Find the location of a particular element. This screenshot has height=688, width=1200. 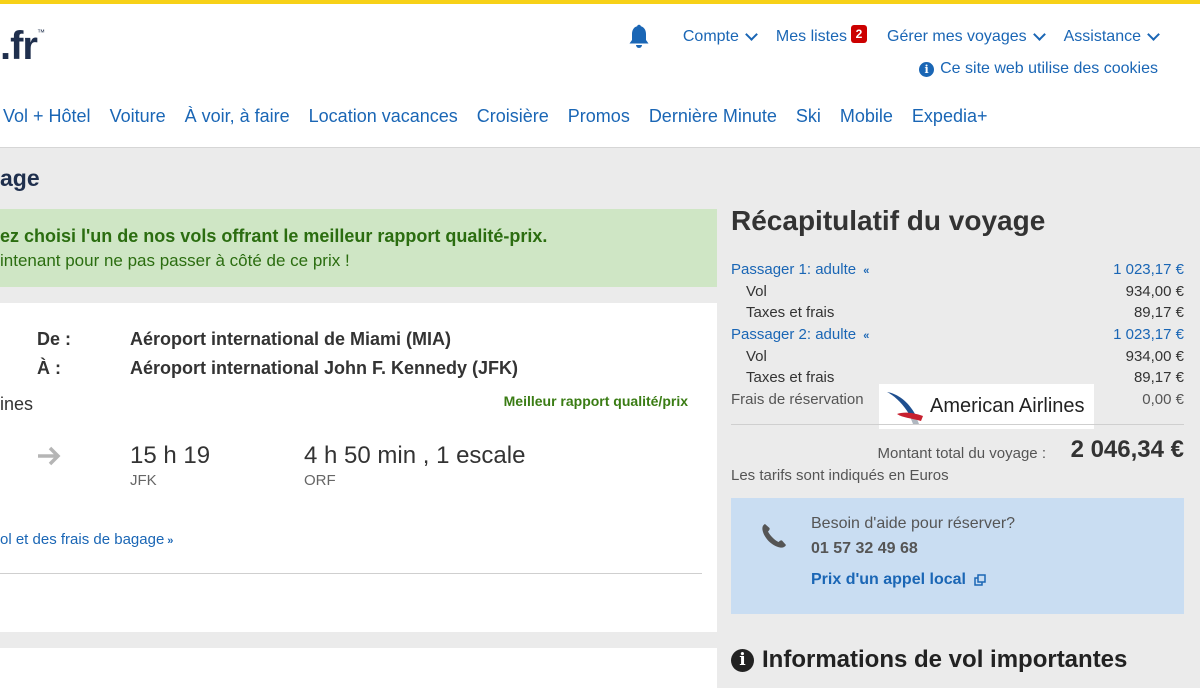

help-question: Besoin d'aide pour réserver? is located at coordinates (913, 523).